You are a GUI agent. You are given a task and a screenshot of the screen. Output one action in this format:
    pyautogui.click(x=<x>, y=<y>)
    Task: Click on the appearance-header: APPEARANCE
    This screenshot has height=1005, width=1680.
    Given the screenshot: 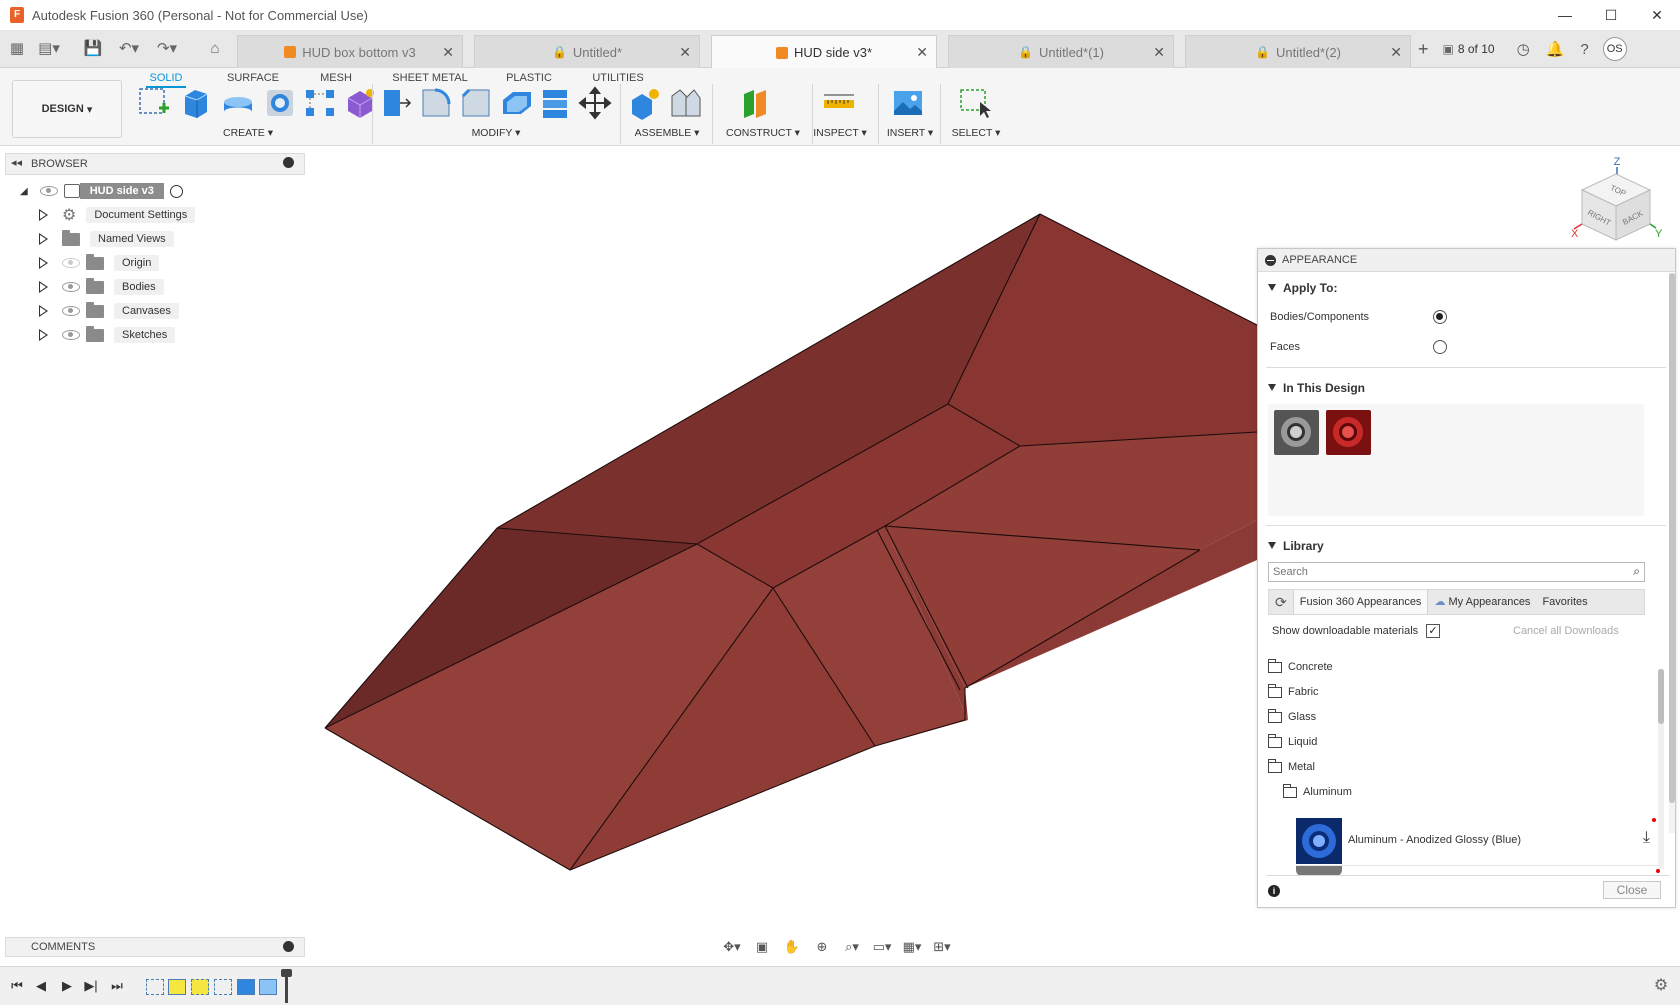 What is the action you would take?
    pyautogui.click(x=1466, y=260)
    